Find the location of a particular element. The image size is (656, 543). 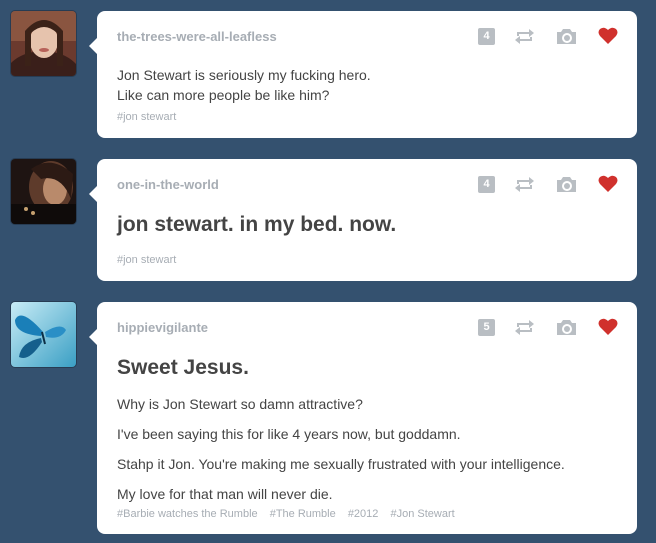

blog-name-link: one-in-the-world is located at coordinates (168, 184).